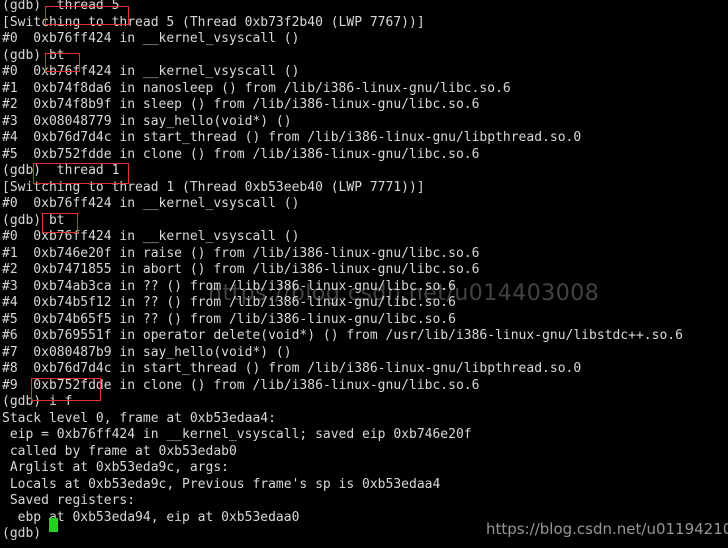  I want to click on terminal-cursor, so click(53, 525).